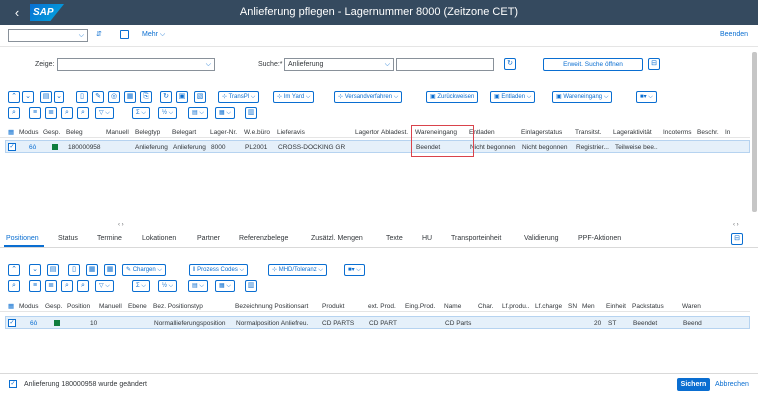  What do you see at coordinates (14, 97) in the screenshot?
I see `expand-up-icon: ⌃` at bounding box center [14, 97].